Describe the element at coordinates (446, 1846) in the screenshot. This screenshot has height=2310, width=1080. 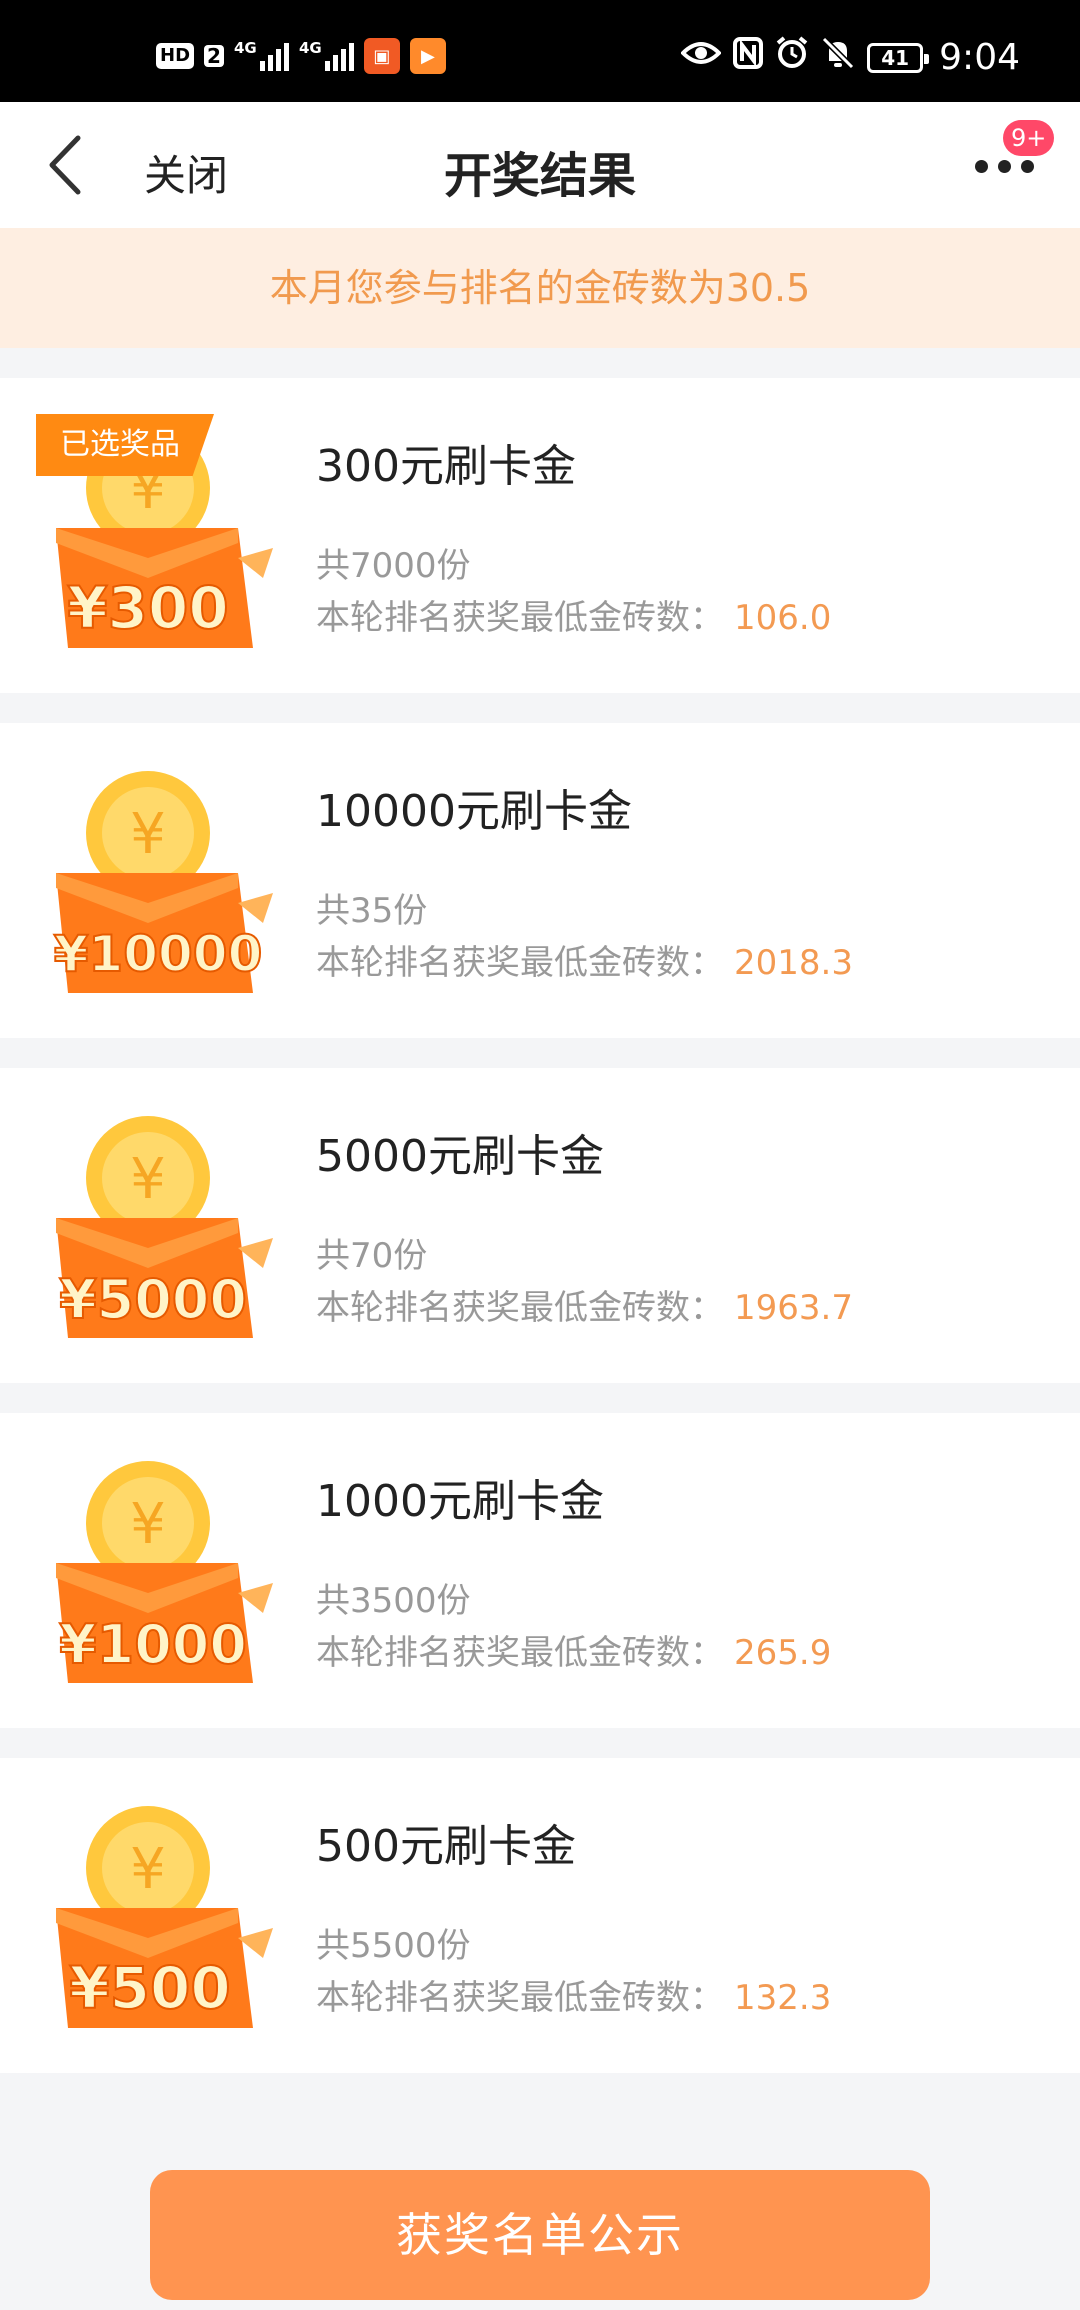
I see `prize-name: 500元刷卡金` at that location.